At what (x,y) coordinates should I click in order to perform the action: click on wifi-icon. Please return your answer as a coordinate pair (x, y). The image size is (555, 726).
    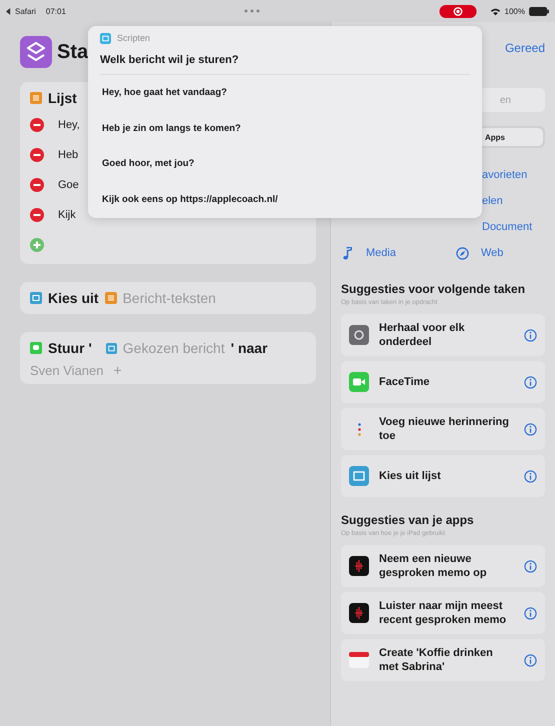
    Looking at the image, I should click on (495, 11).